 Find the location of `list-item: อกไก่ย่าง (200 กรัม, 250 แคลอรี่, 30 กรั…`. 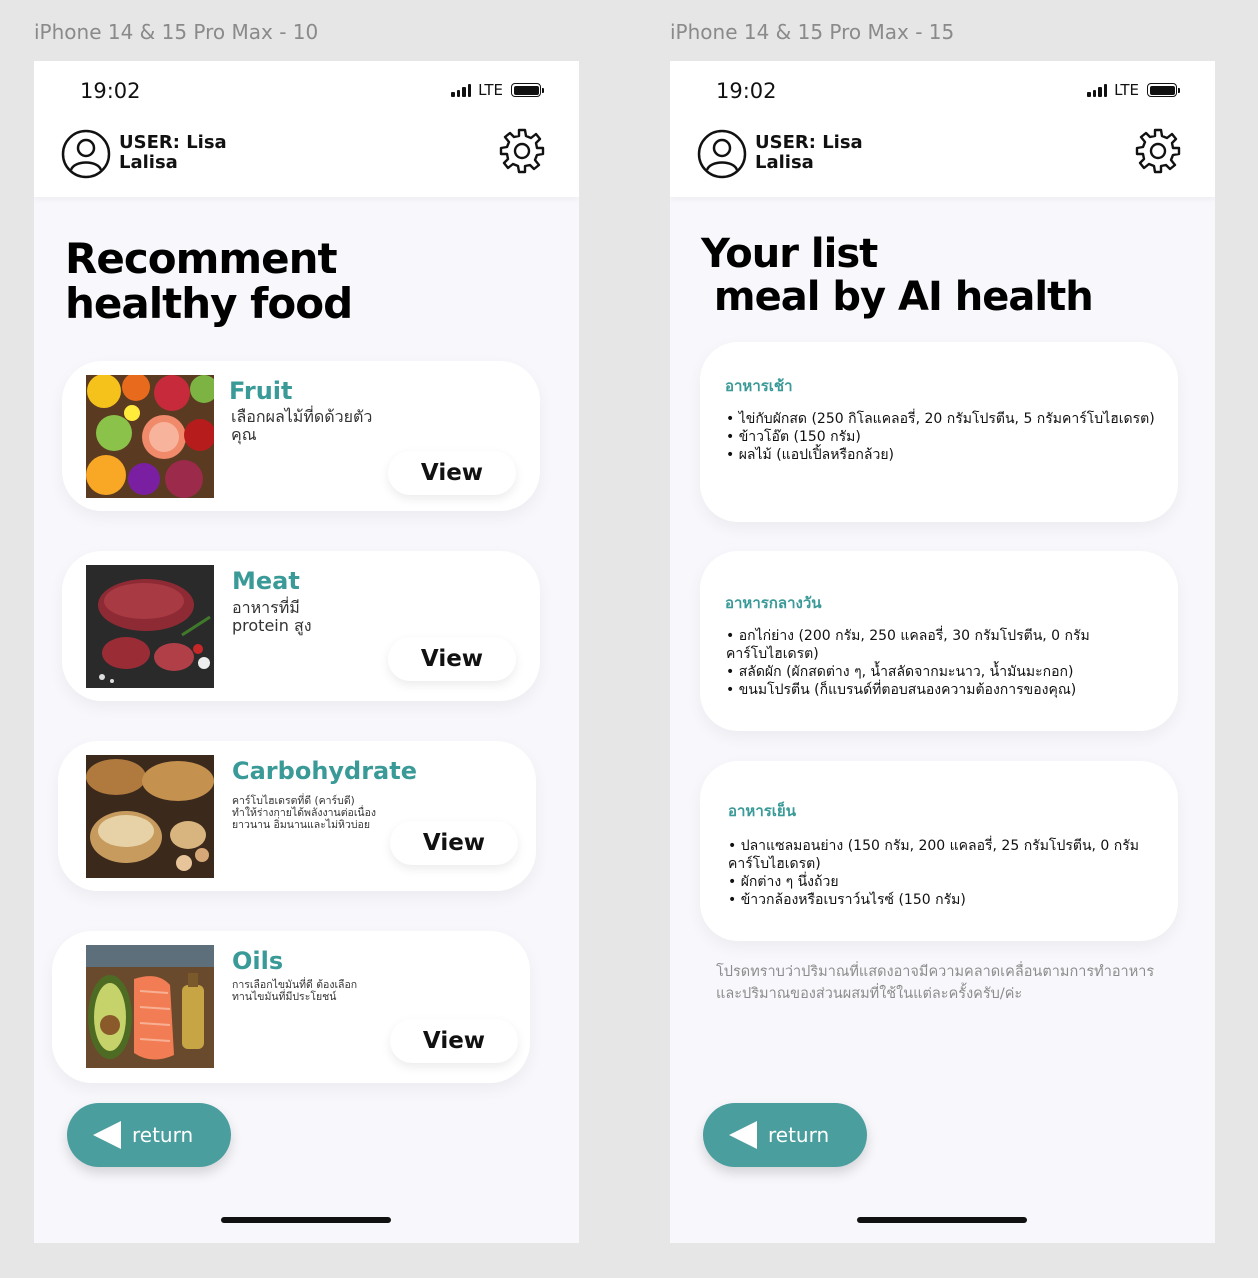

list-item: อกไก่ย่าง (200 กรัม, 250 แคลอรี่, 30 กรั… is located at coordinates (941, 645).